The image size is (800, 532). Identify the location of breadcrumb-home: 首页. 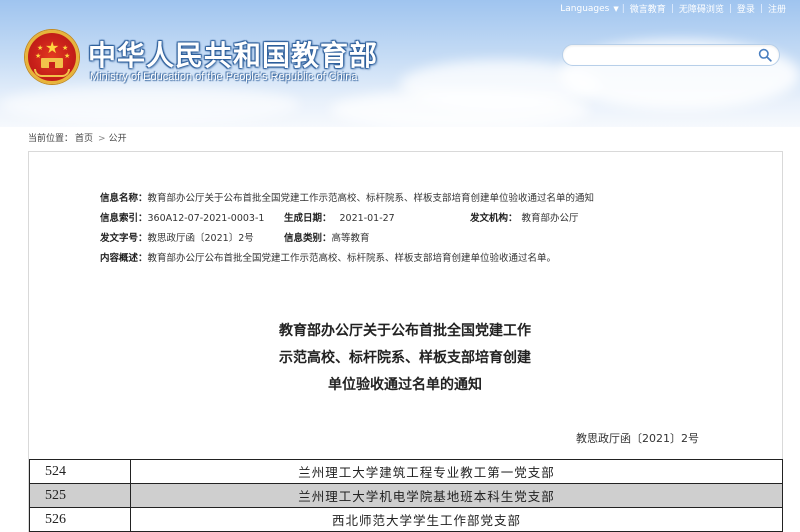
(84, 139).